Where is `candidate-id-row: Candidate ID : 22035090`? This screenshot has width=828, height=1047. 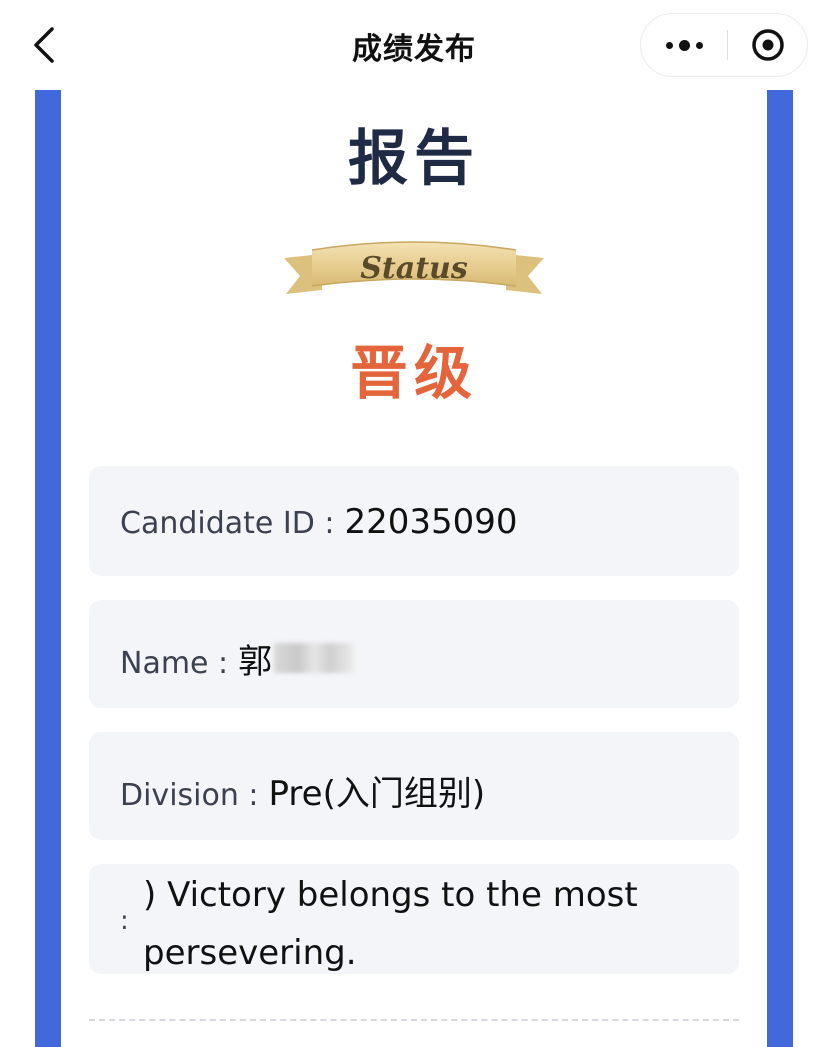
candidate-id-row: Candidate ID : 22035090 is located at coordinates (319, 522).